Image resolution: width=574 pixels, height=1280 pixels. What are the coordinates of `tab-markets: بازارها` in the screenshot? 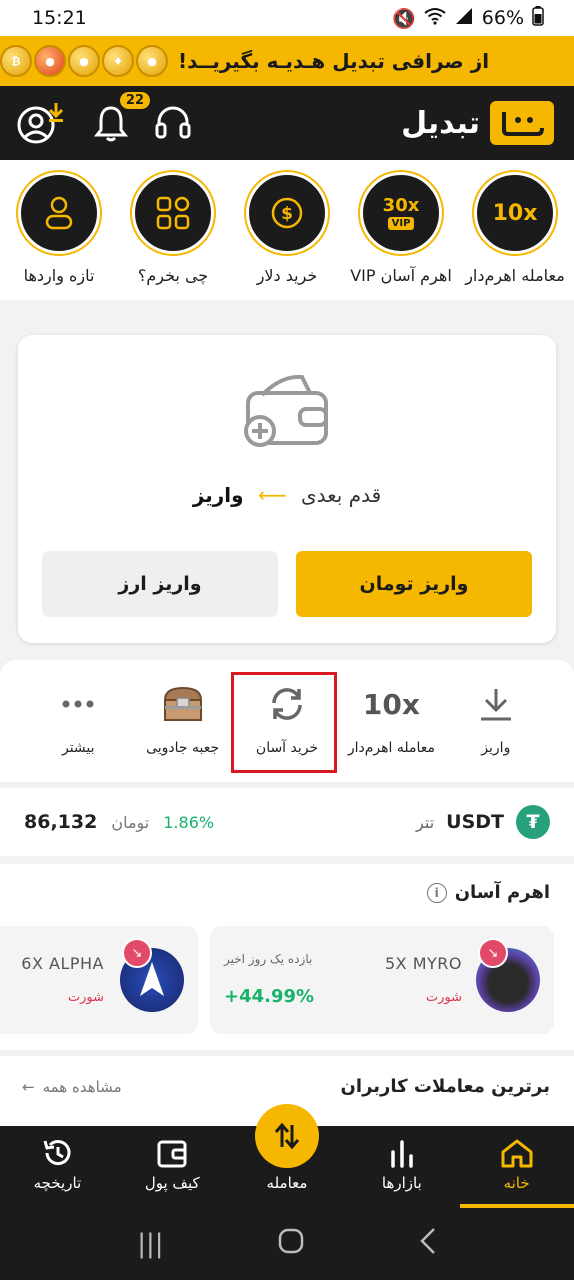 It's located at (402, 1165).